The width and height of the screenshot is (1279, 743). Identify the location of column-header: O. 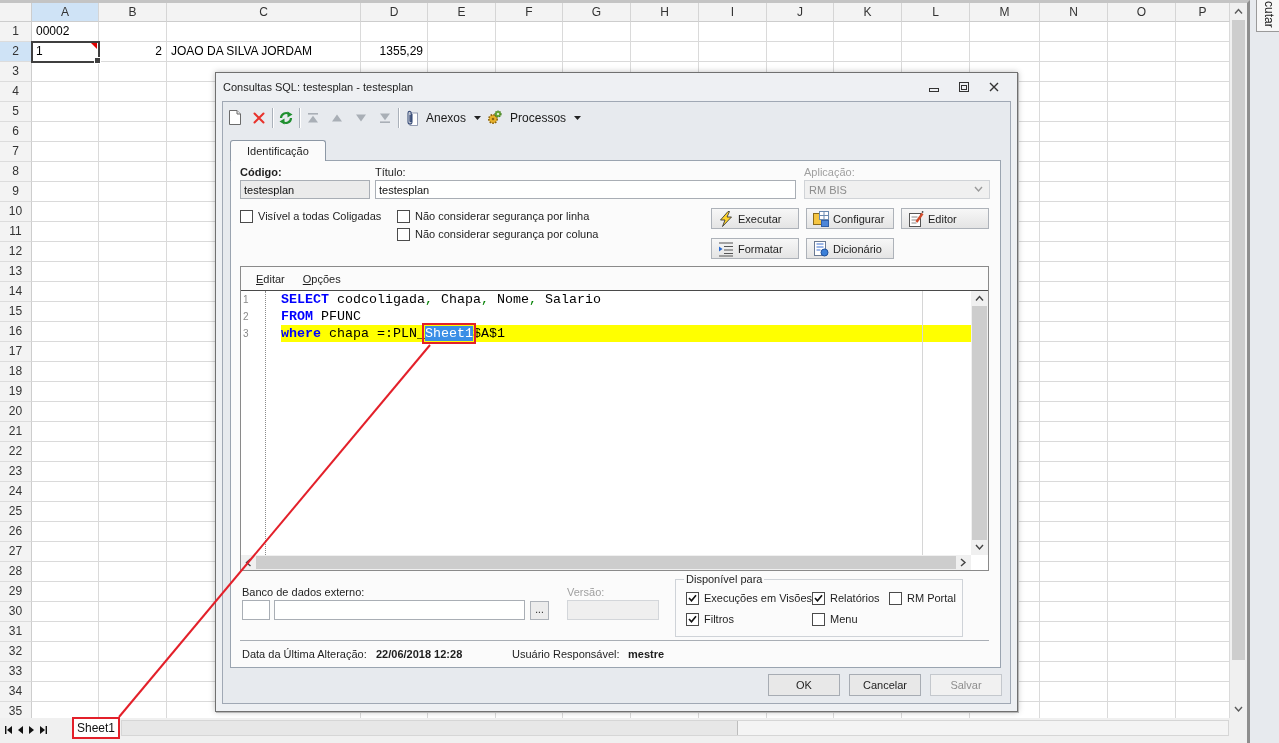
(1142, 12).